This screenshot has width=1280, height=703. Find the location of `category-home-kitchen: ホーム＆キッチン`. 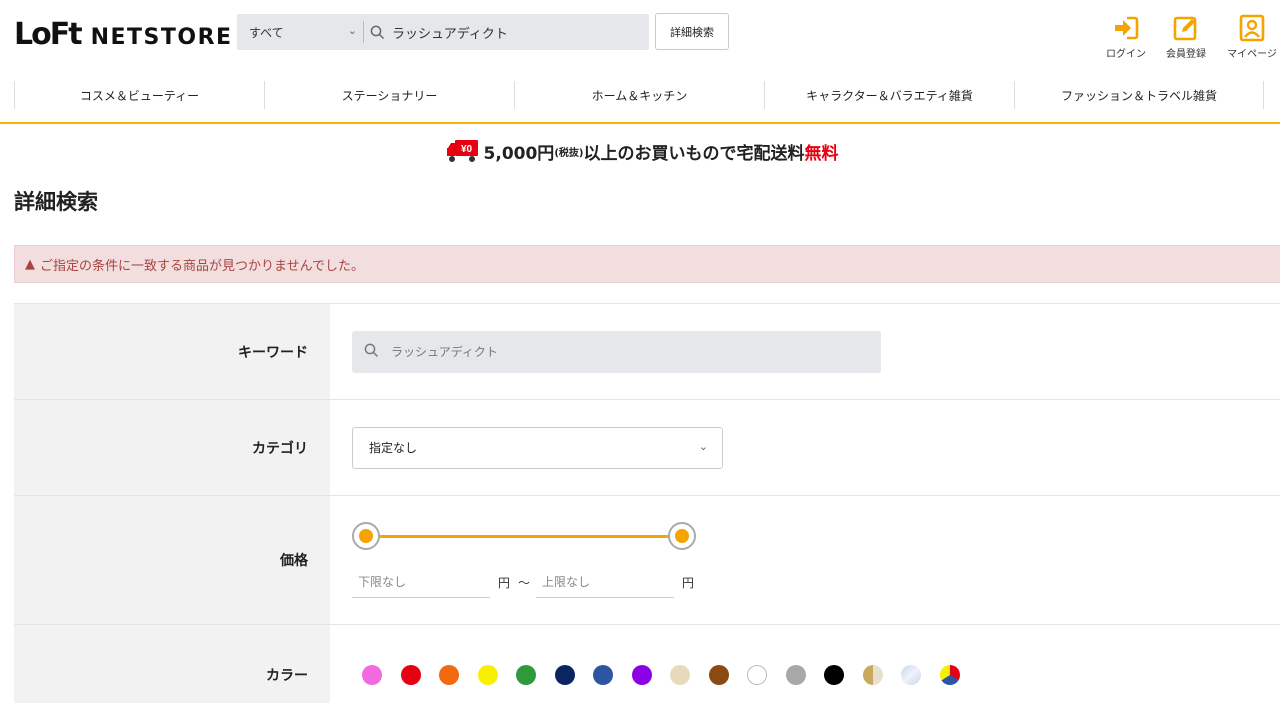

category-home-kitchen: ホーム＆キッチン is located at coordinates (639, 95).